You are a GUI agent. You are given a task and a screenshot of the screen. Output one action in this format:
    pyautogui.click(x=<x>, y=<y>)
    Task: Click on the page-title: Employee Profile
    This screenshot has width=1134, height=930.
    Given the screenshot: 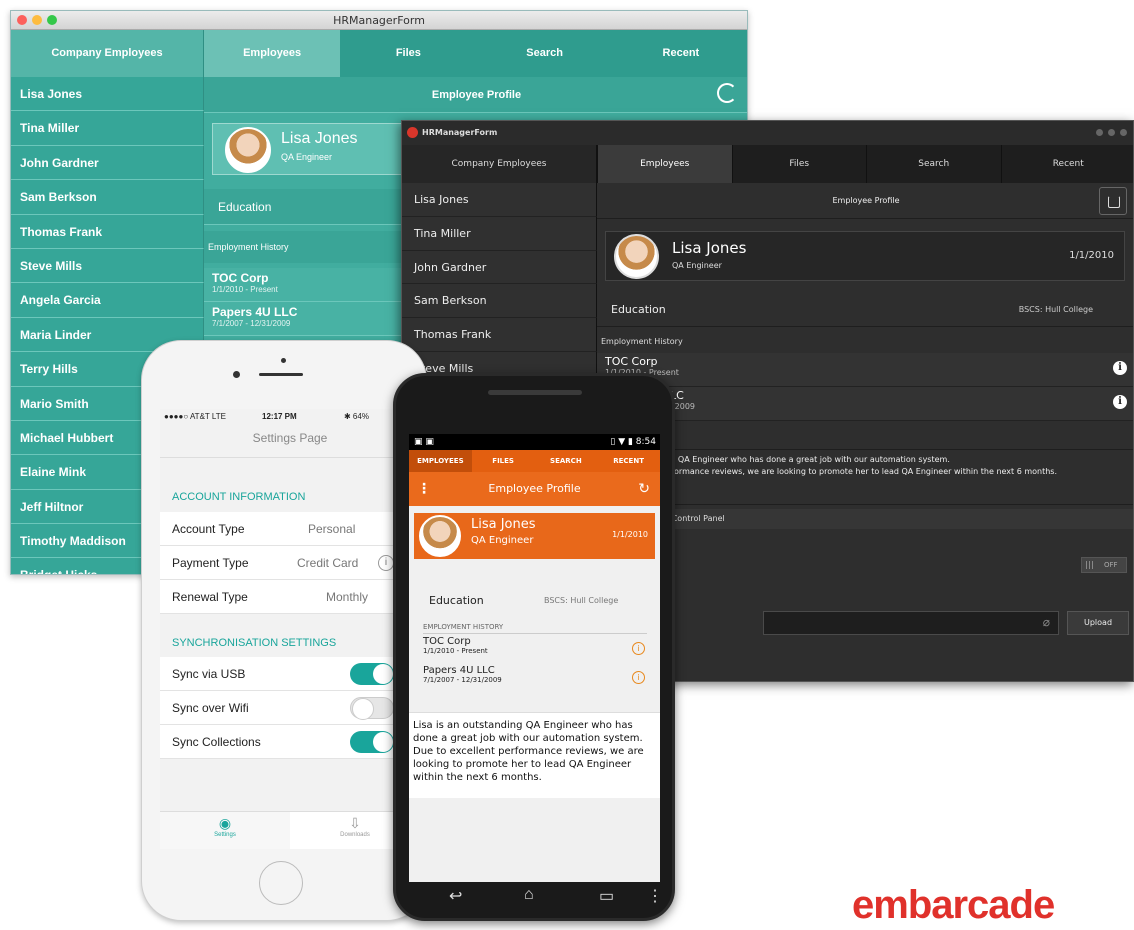 What is the action you would take?
    pyautogui.click(x=534, y=488)
    